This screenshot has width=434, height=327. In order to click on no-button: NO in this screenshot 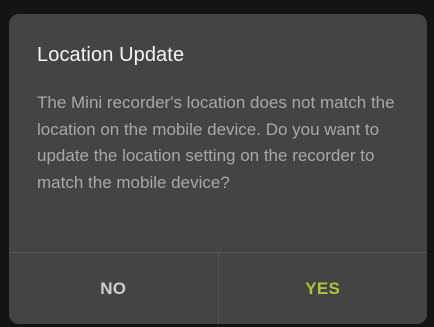, I will do `click(113, 288)`.